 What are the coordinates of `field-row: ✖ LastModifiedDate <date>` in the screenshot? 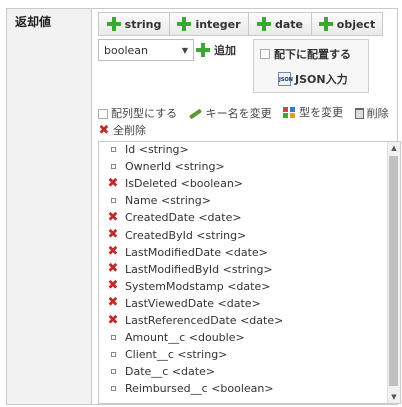 It's located at (183, 252).